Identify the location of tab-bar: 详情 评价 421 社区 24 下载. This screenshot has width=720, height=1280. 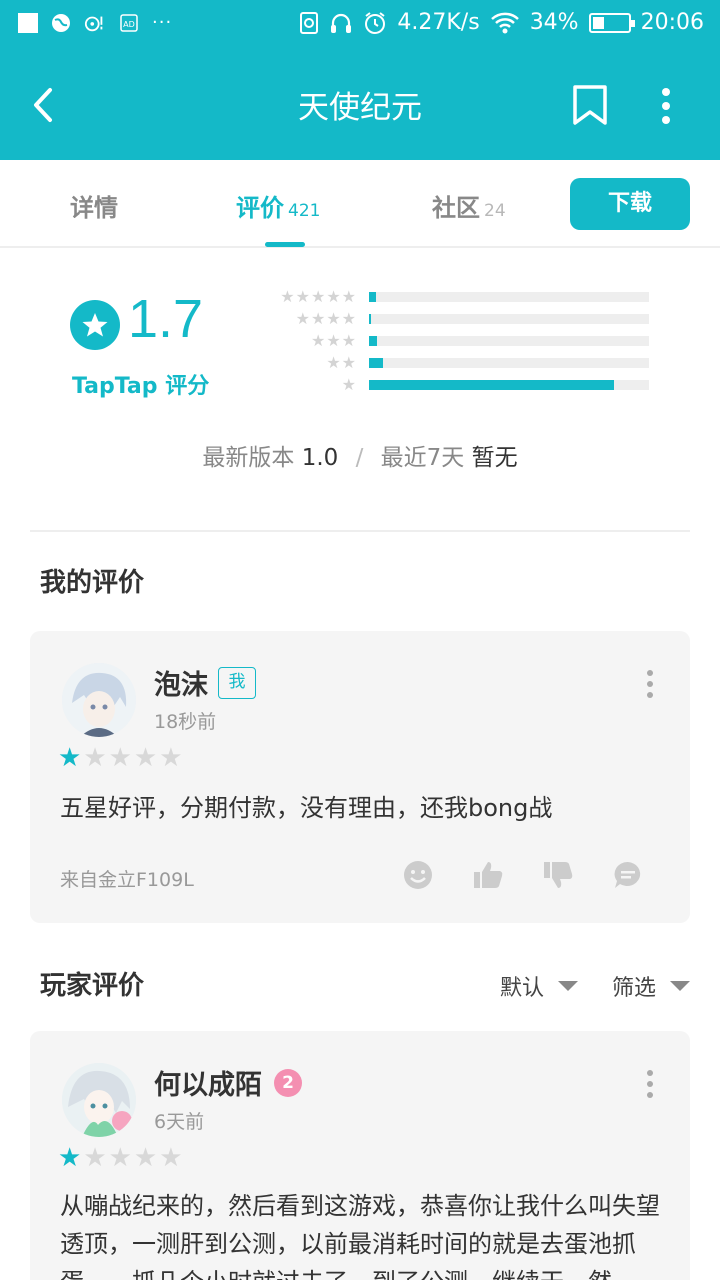
(360, 204).